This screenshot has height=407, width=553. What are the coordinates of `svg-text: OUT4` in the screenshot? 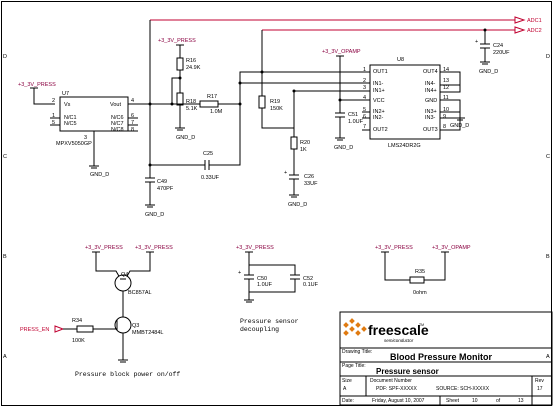 It's located at (430, 72).